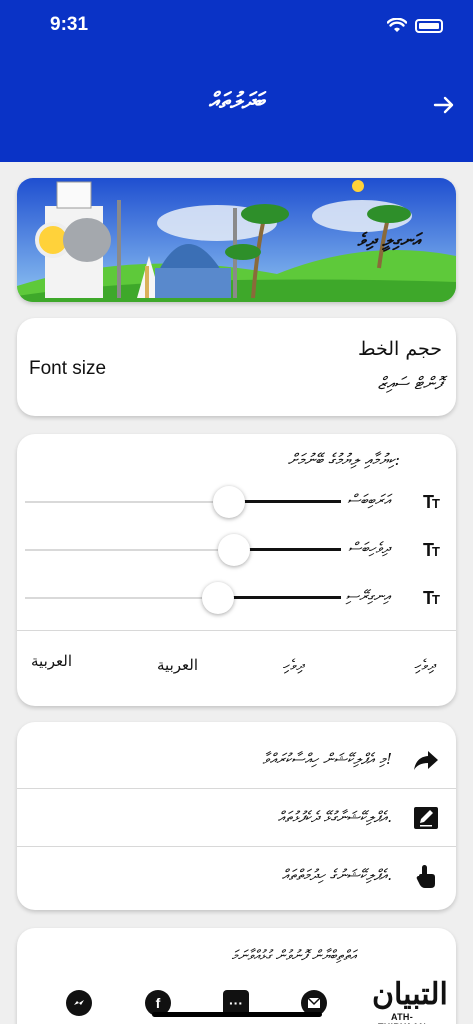 This screenshot has width=473, height=1024. Describe the element at coordinates (236, 630) in the screenshot. I see `divider` at that location.